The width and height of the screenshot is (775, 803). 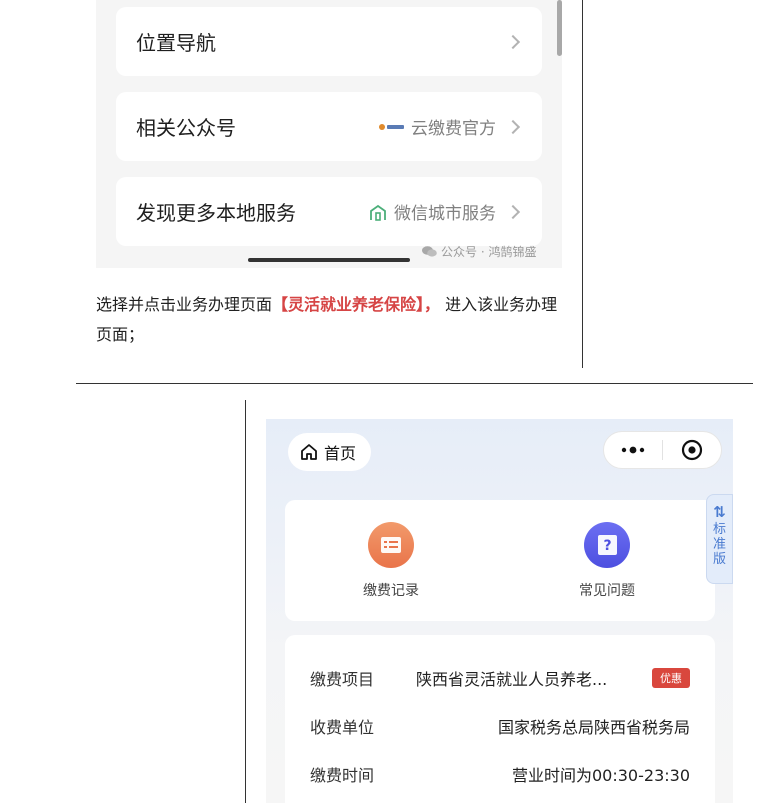 I want to click on account-name: 云缴费官方, so click(x=453, y=129).